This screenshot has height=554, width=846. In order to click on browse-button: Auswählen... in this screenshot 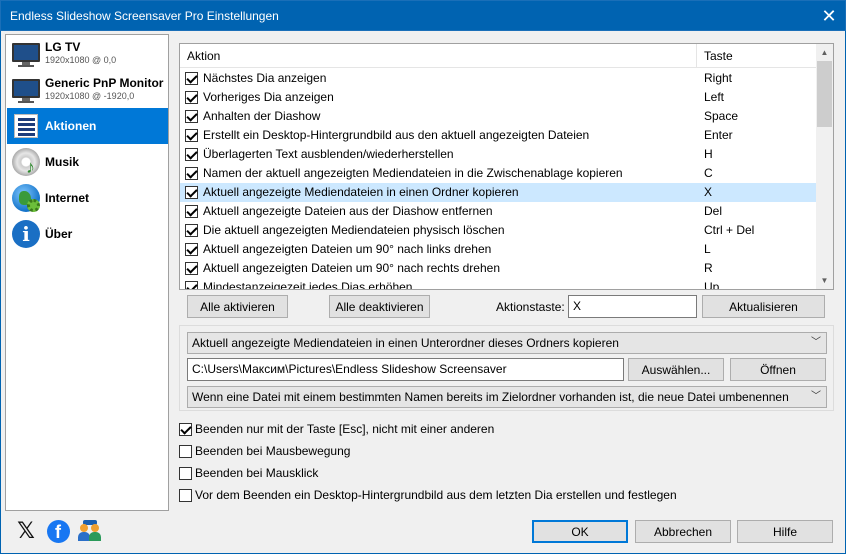, I will do `click(676, 369)`.